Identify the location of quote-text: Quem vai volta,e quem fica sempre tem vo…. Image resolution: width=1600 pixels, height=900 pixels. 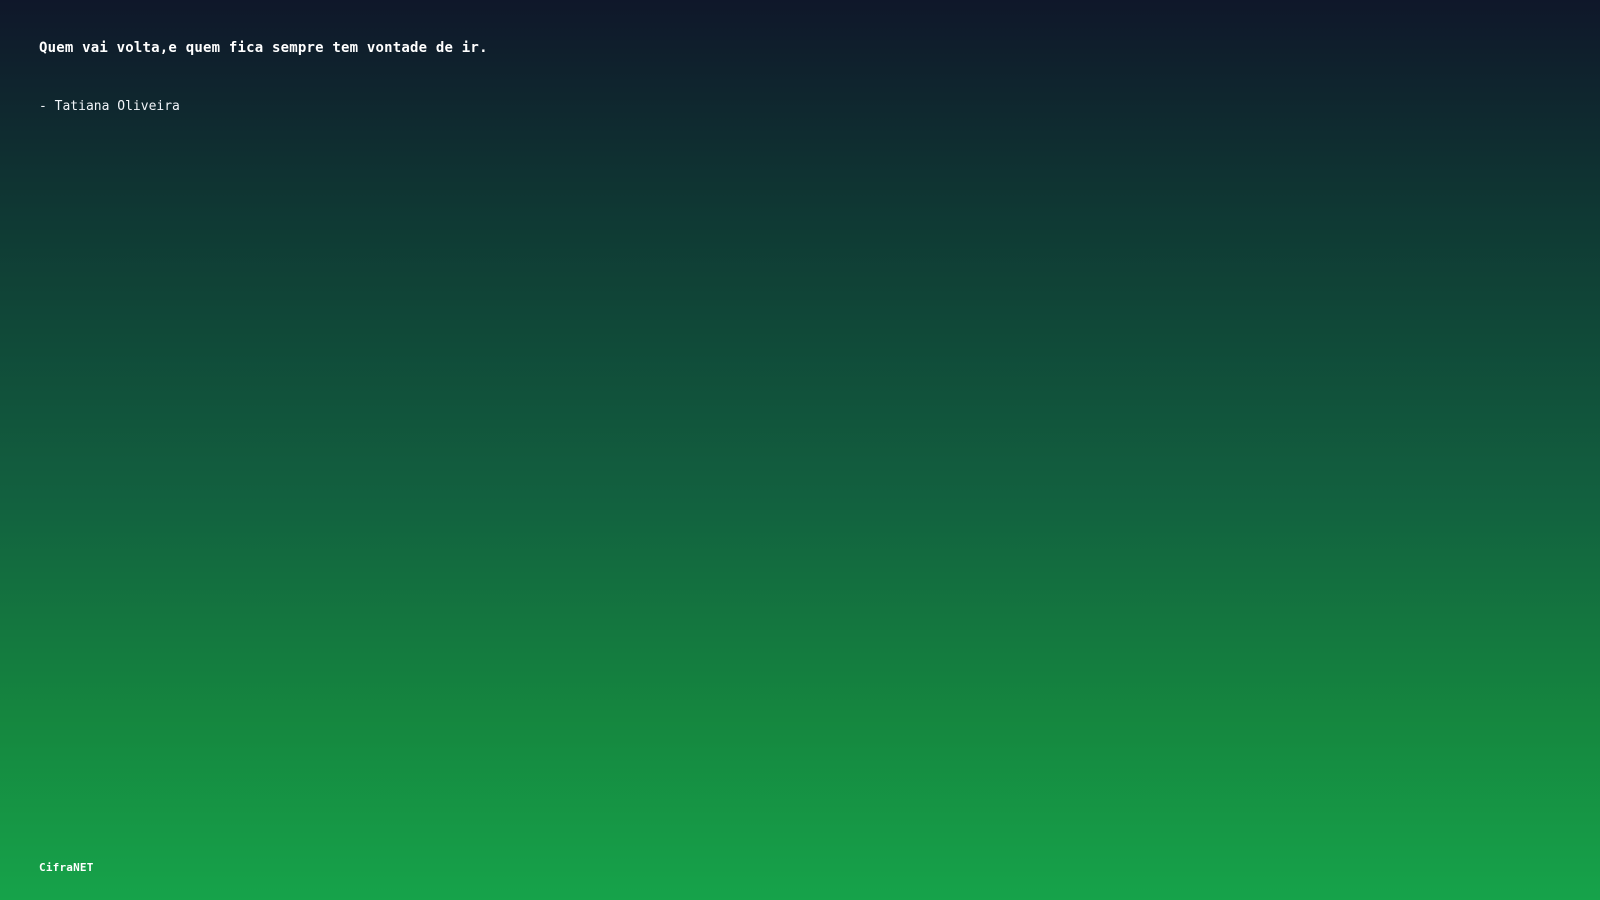
(263, 48).